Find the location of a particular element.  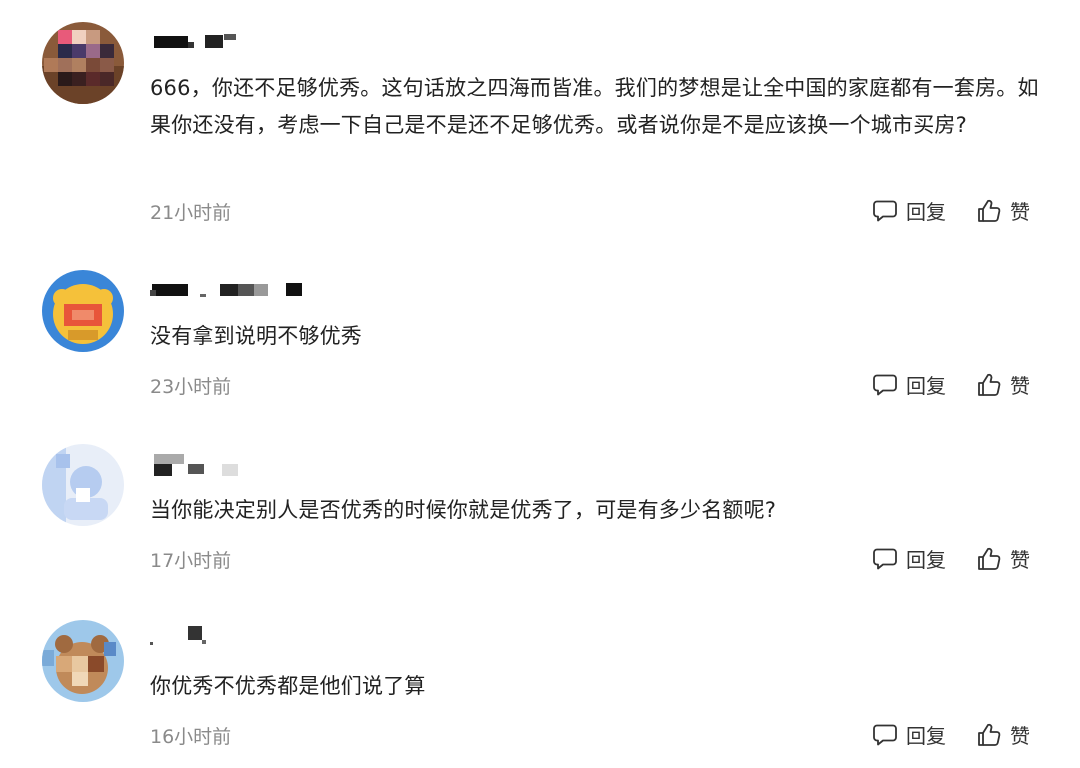

comment-time: 21小时前 is located at coordinates (191, 213).